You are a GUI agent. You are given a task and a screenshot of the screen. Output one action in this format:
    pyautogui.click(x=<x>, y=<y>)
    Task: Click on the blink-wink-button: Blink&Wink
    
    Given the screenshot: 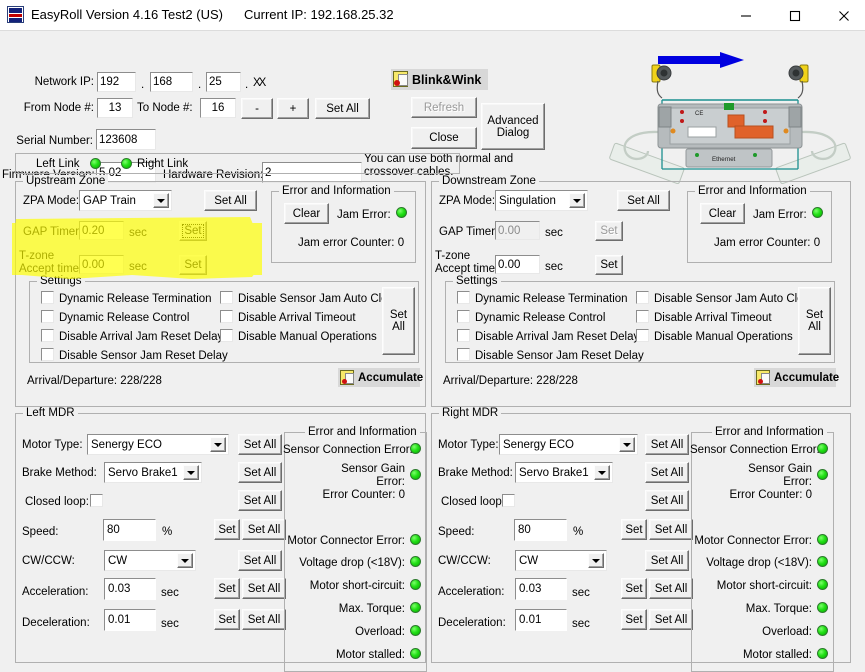 What is the action you would take?
    pyautogui.click(x=439, y=79)
    